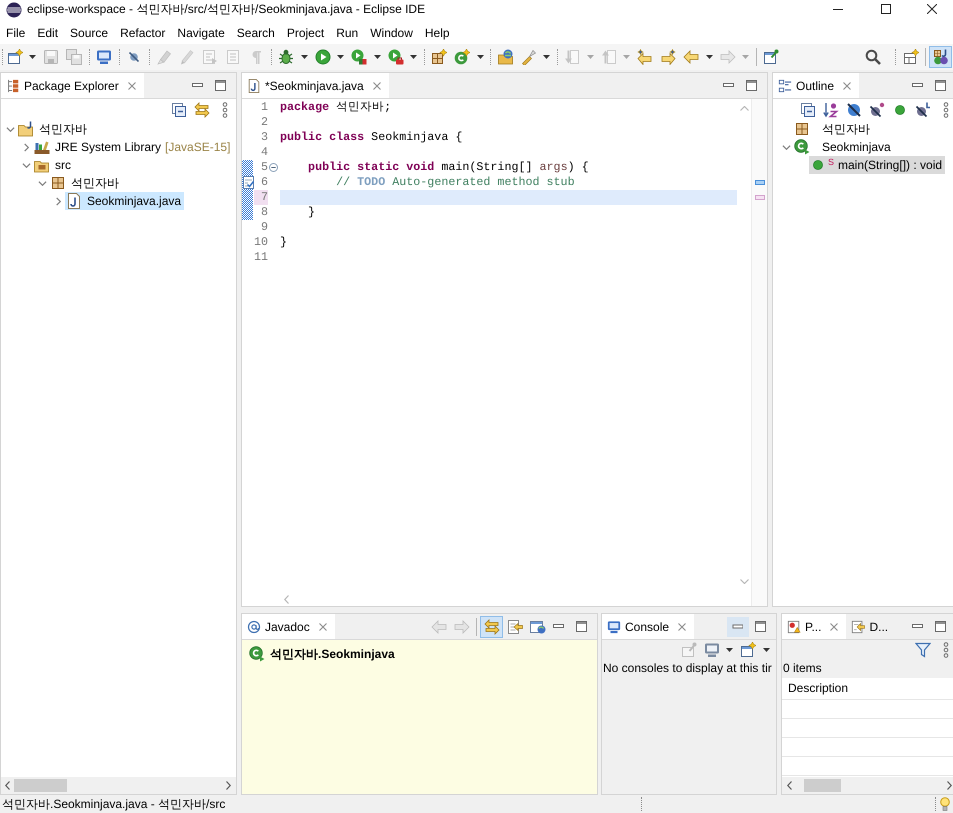  Describe the element at coordinates (332, 654) in the screenshot. I see `javadoc-heading: 석민자바.Seokminjava` at that location.